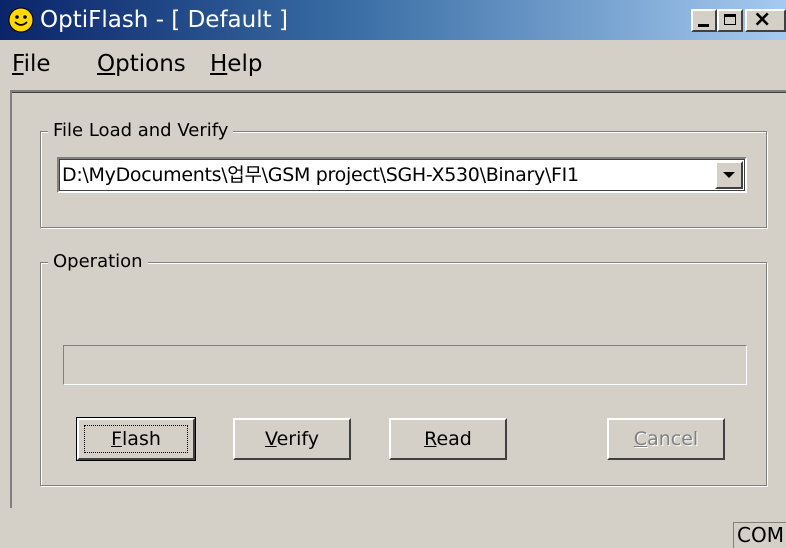 Image resolution: width=786 pixels, height=548 pixels. I want to click on menu-bar: File Options Help, so click(393, 63).